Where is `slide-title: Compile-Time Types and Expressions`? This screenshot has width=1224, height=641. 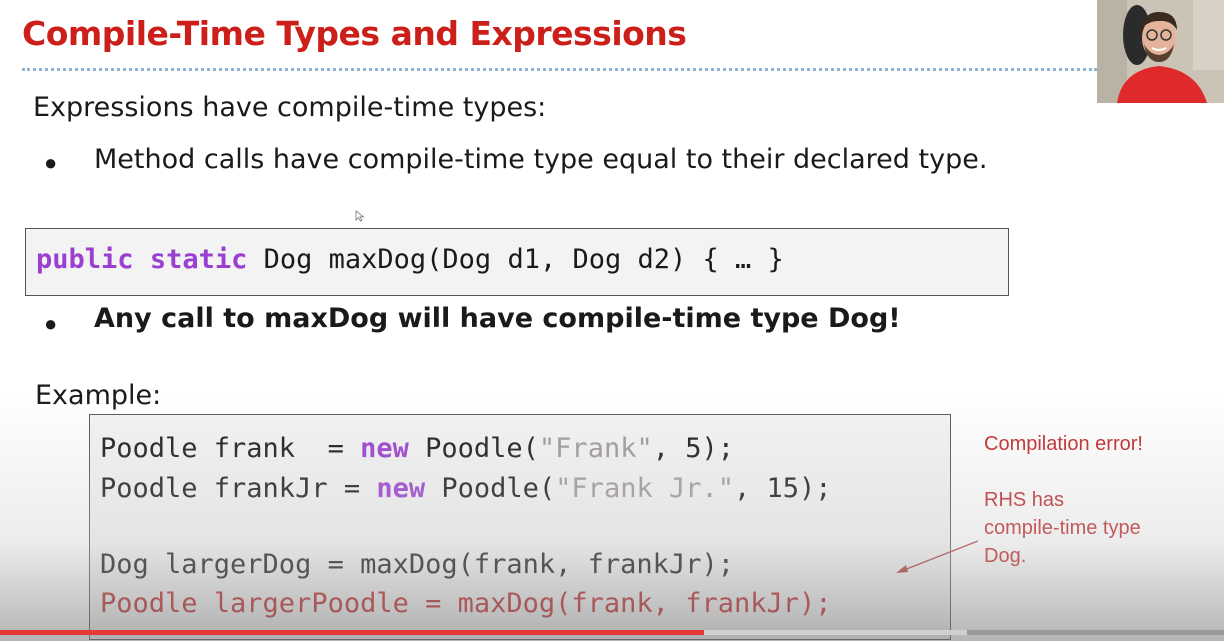 slide-title: Compile-Time Types and Expressions is located at coordinates (354, 33).